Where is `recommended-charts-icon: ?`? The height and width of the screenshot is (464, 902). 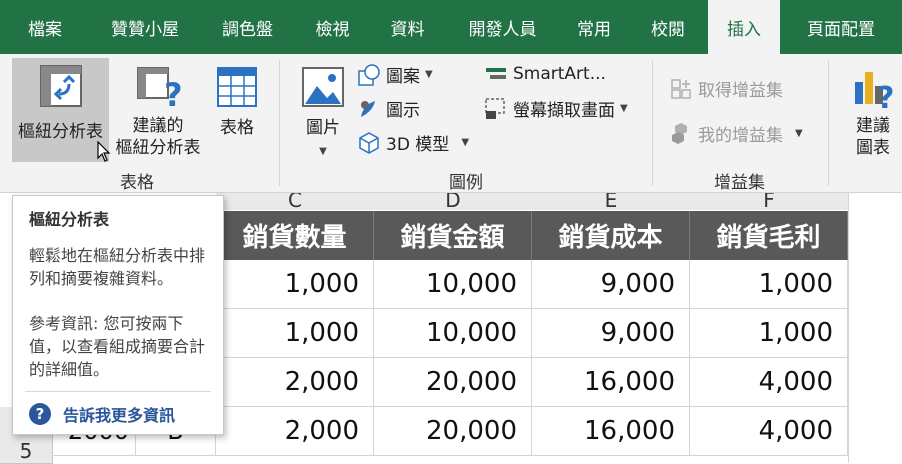 recommended-charts-icon: ? is located at coordinates (874, 94).